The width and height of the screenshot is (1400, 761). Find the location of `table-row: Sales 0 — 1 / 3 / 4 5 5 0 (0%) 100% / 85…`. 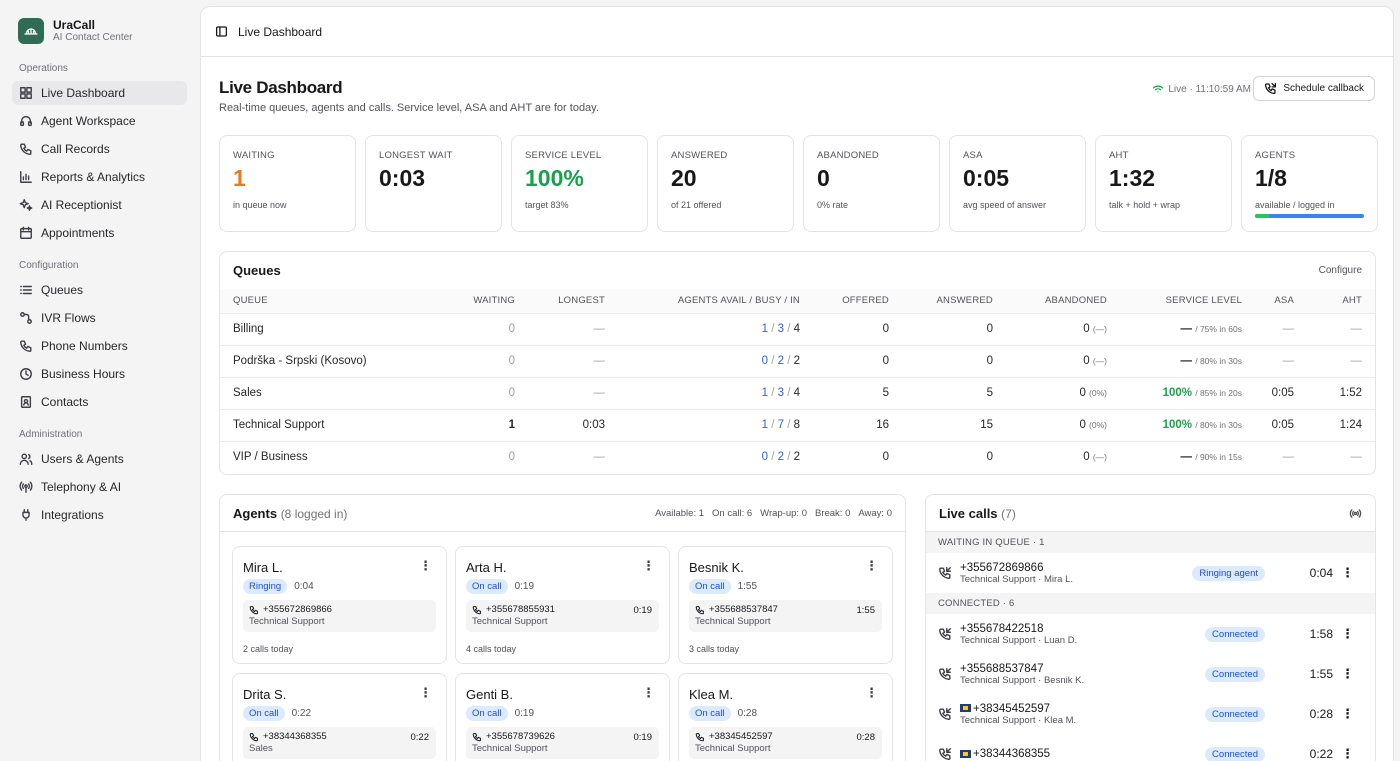

table-row: Sales 0 — 1 / 3 / 4 5 5 0 (0%) 100% / 85… is located at coordinates (797, 392).